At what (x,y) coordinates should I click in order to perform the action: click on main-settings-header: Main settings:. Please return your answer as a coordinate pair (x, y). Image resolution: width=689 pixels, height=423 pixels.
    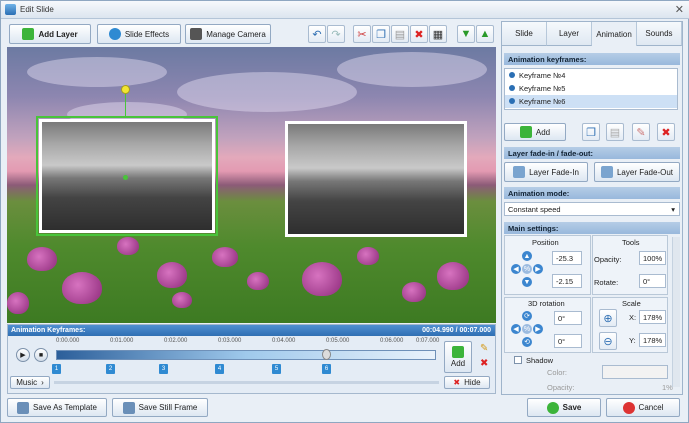
    Looking at the image, I should click on (592, 228).